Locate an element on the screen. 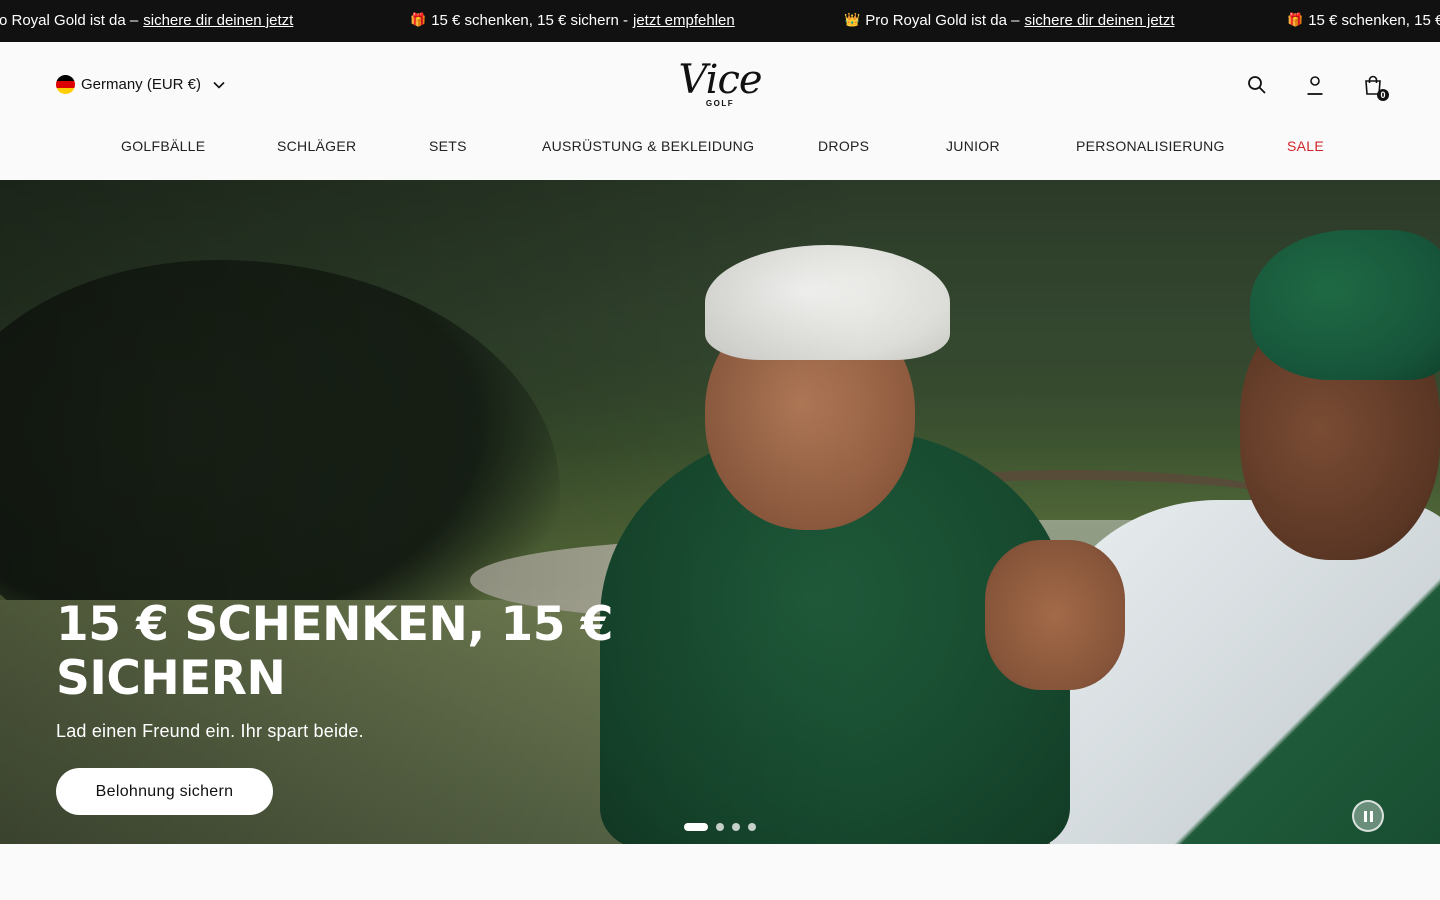 This screenshot has height=900, width=1440. announcement-link: jetzt empfehlen is located at coordinates (684, 20).